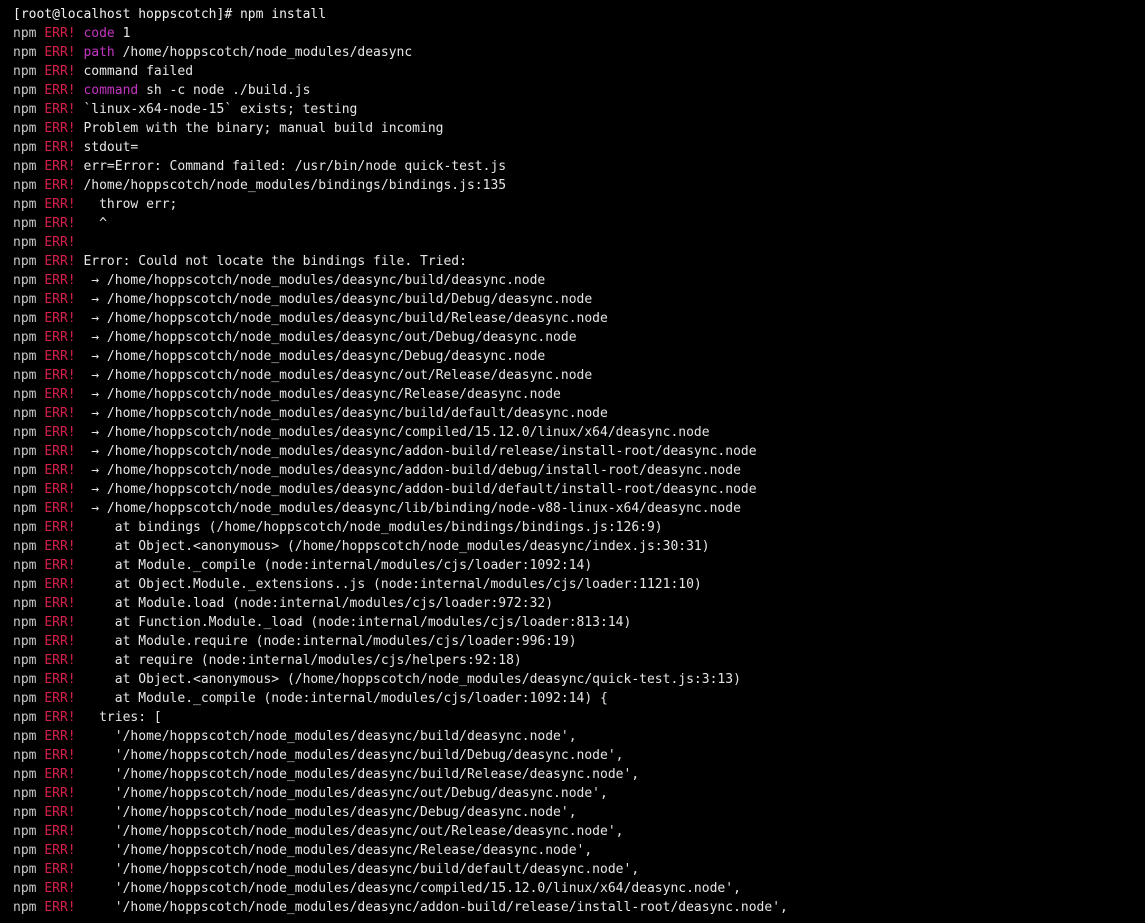  I want to click on log-line: npm ERR! command sh -c node ./build.js, so click(579, 90).